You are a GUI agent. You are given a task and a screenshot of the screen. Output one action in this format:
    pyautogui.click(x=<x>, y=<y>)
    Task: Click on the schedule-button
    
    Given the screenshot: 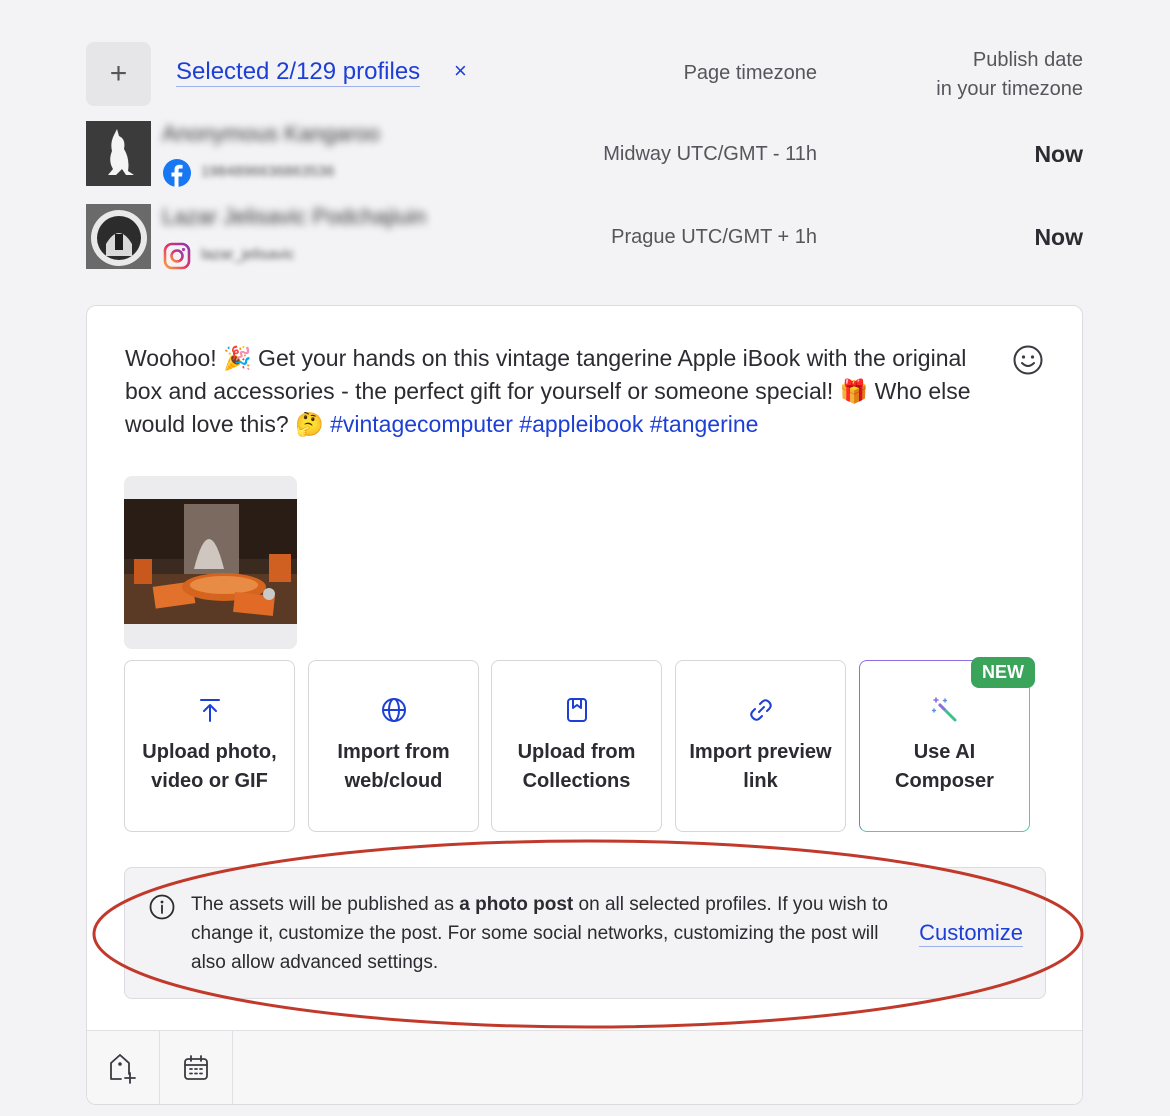 What is the action you would take?
    pyautogui.click(x=196, y=1067)
    